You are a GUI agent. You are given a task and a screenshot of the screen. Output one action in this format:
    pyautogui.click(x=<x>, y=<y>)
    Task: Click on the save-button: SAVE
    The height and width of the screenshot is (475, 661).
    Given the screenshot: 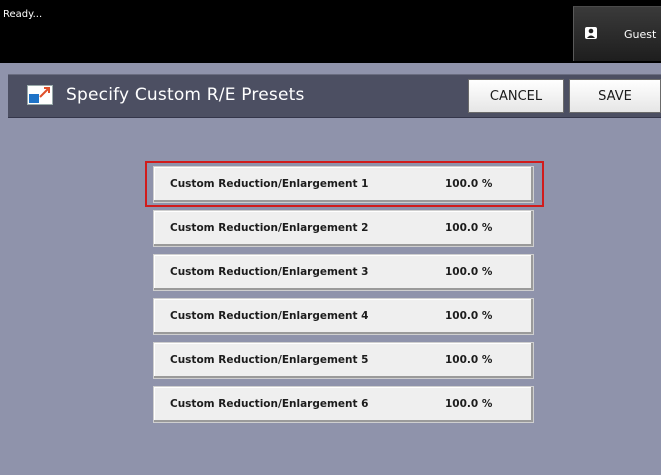 What is the action you would take?
    pyautogui.click(x=615, y=96)
    